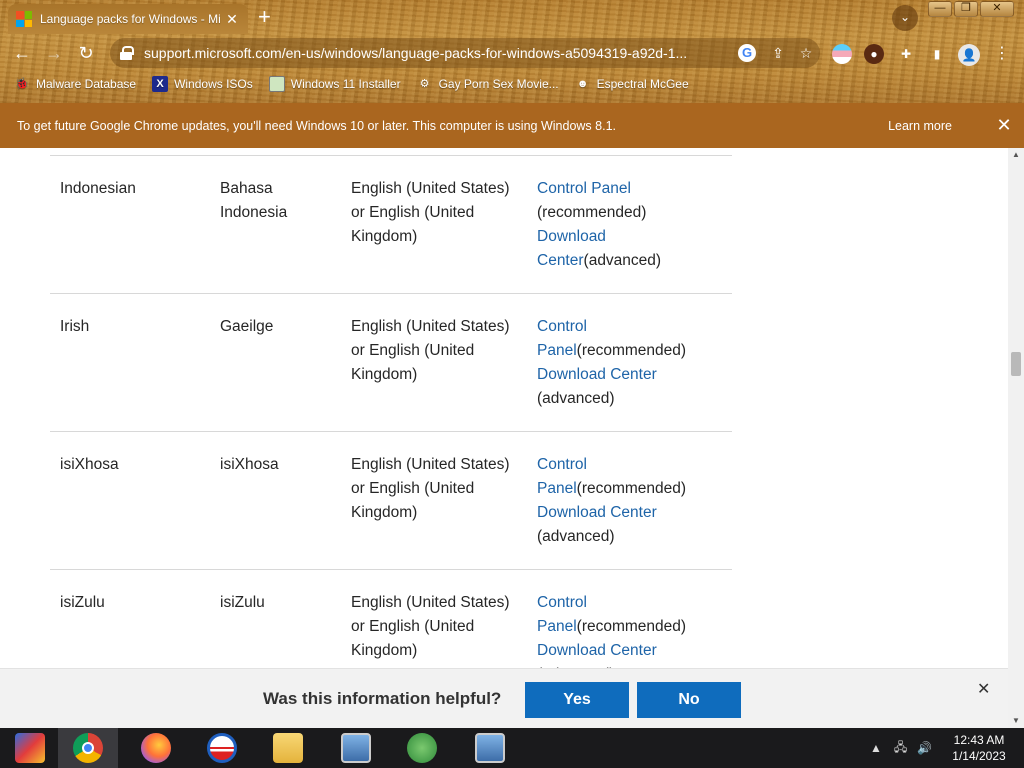 Image resolution: width=1024 pixels, height=768 pixels. I want to click on x-logo-icon: X, so click(160, 84).